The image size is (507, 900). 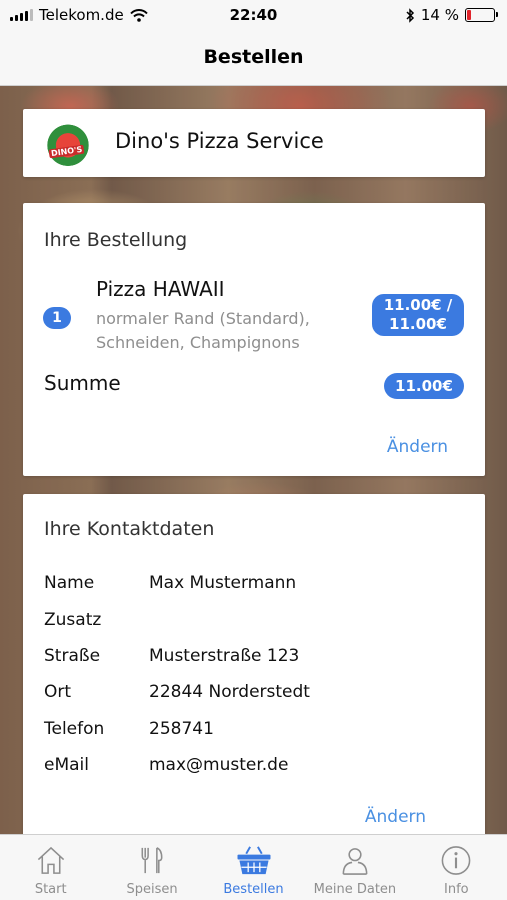 I want to click on contact-value: 22844 Norderstedt, so click(x=229, y=692).